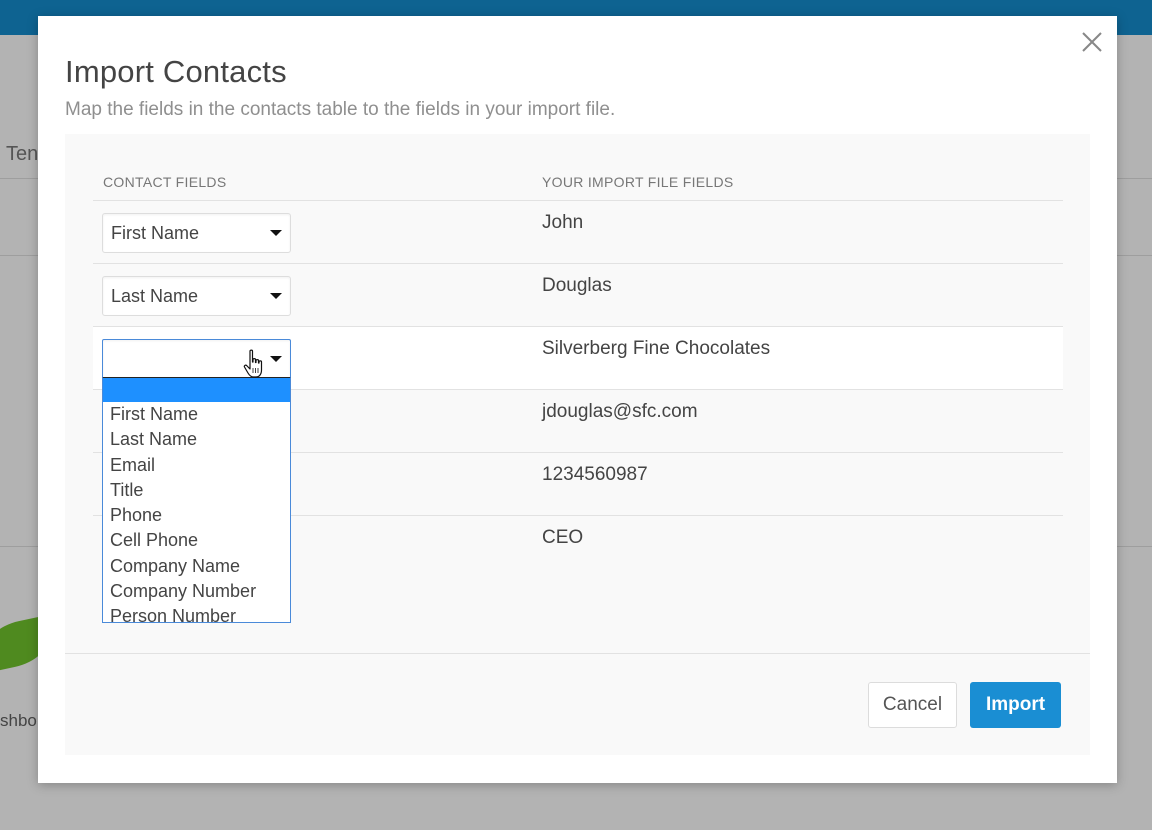 Image resolution: width=1152 pixels, height=830 pixels. I want to click on dropdown-option-company-number: Company Number, so click(196, 591).